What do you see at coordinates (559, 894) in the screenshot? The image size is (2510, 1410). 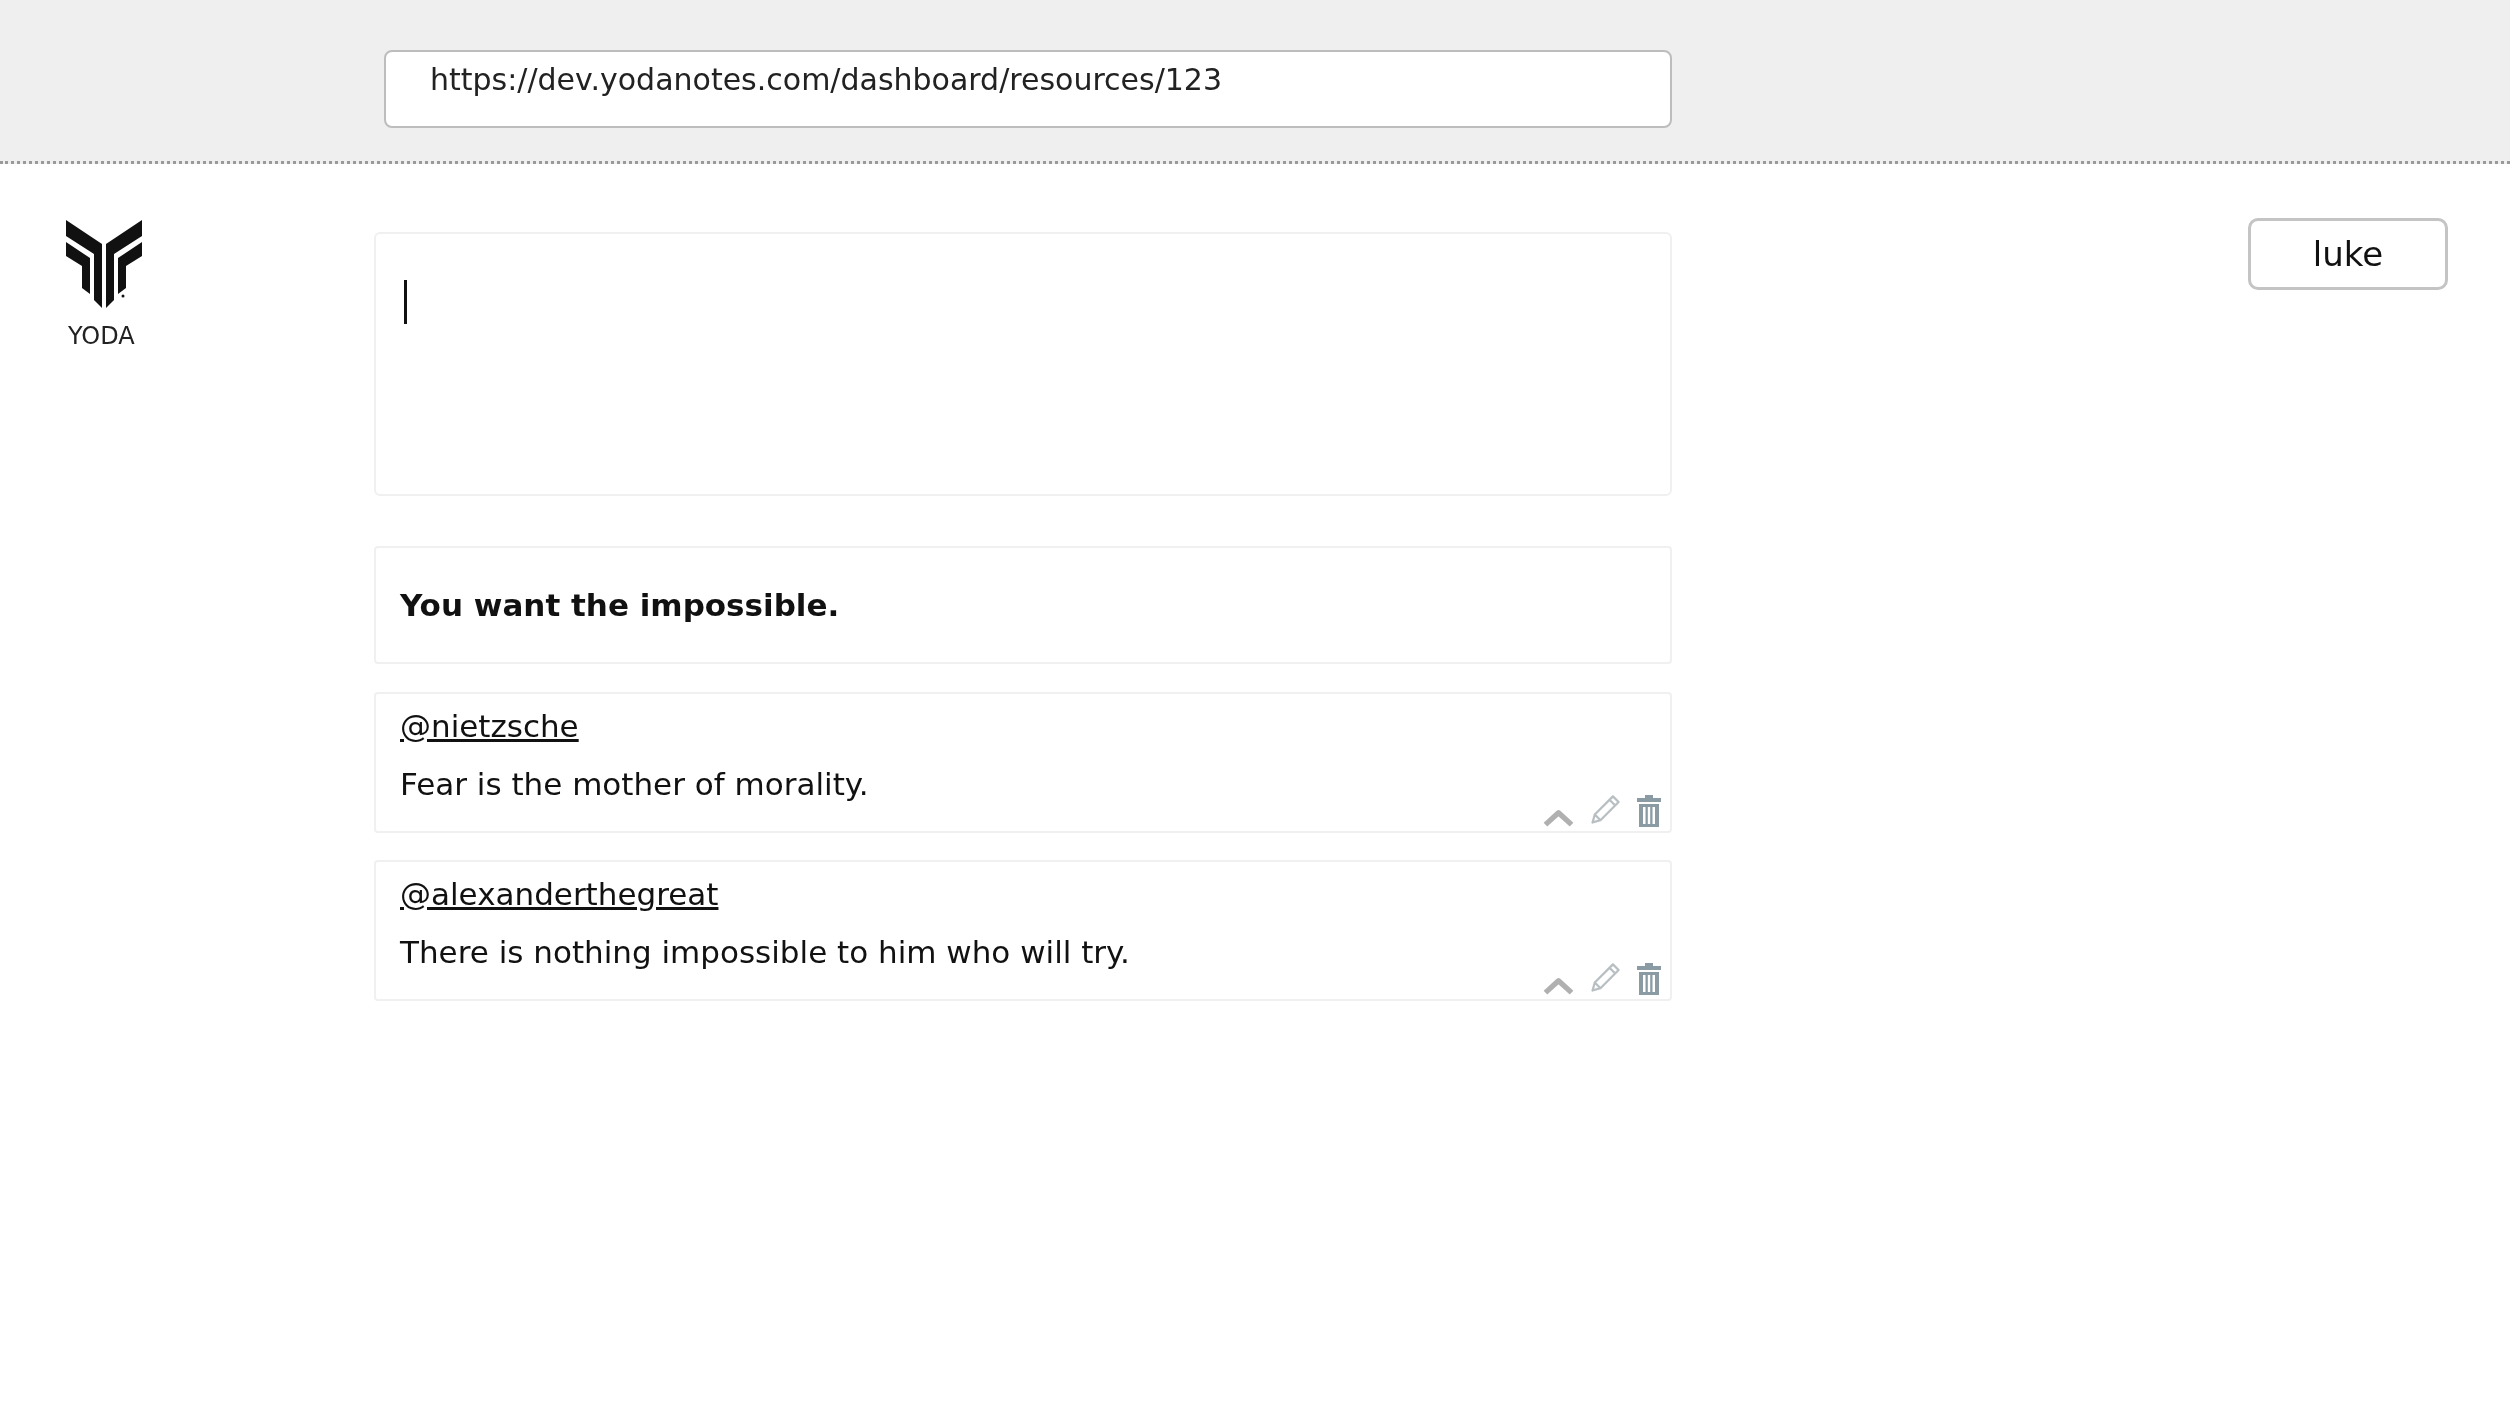 I see `author-link: @alexanderthegreat` at bounding box center [559, 894].